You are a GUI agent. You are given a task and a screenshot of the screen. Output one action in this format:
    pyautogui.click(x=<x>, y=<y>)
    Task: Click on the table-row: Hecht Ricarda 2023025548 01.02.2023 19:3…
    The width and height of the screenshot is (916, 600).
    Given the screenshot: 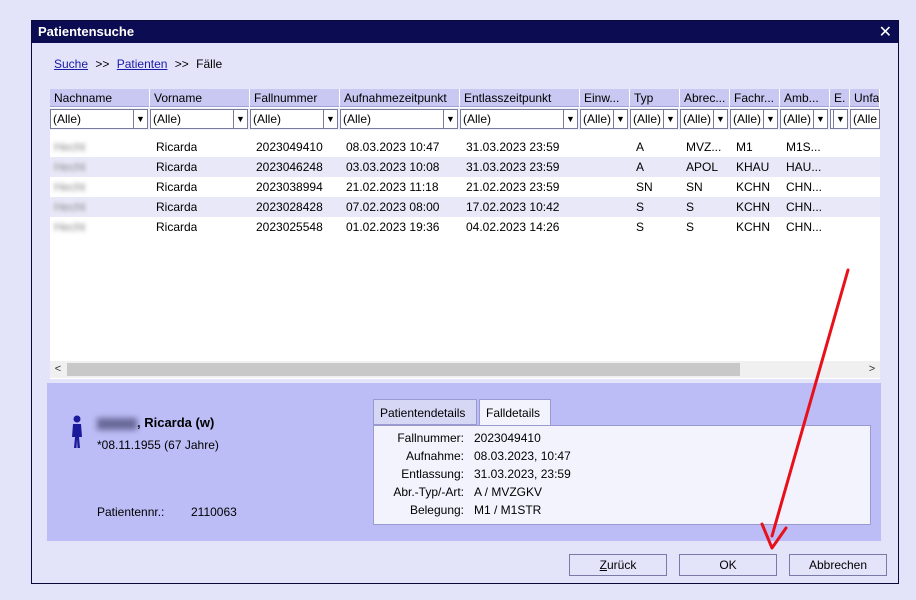 What is the action you would take?
    pyautogui.click(x=465, y=227)
    